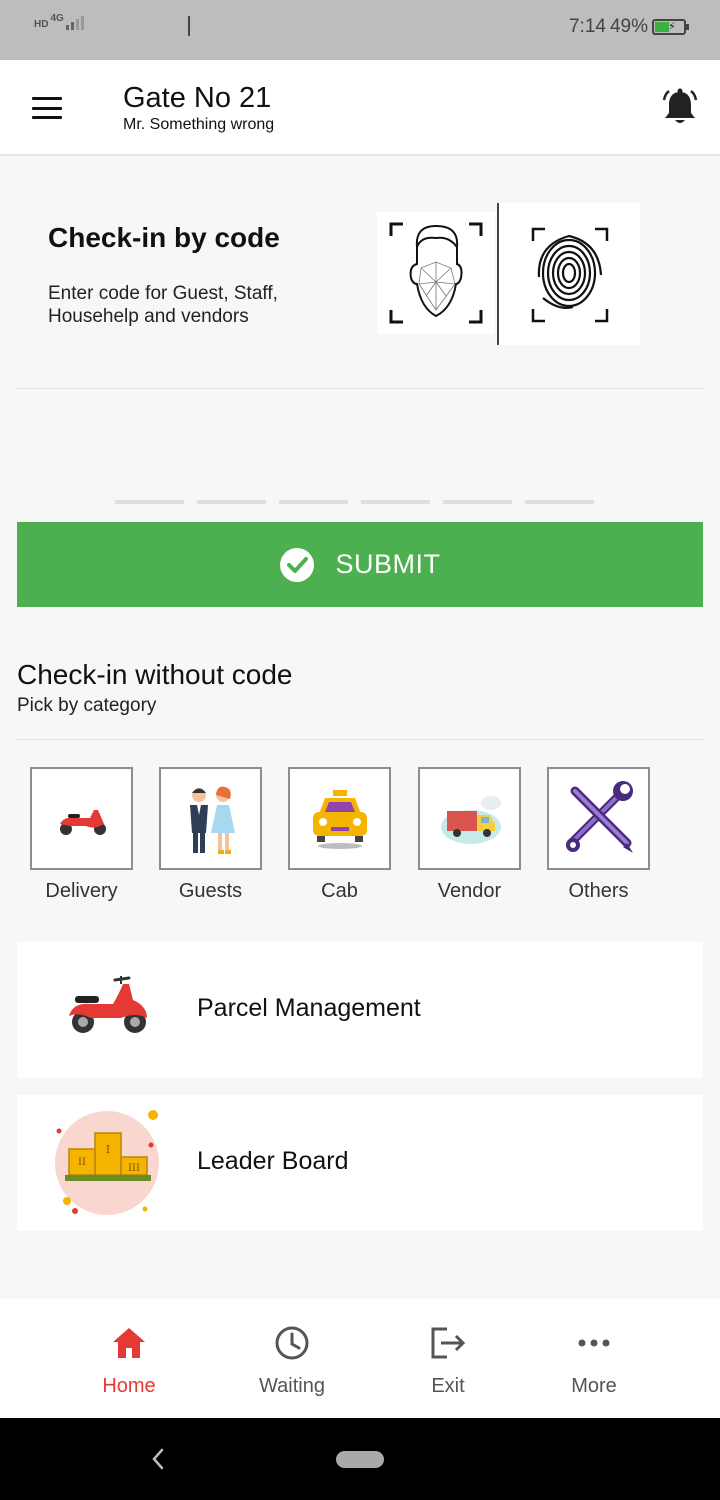  What do you see at coordinates (599, 816) in the screenshot?
I see `tools-icon` at bounding box center [599, 816].